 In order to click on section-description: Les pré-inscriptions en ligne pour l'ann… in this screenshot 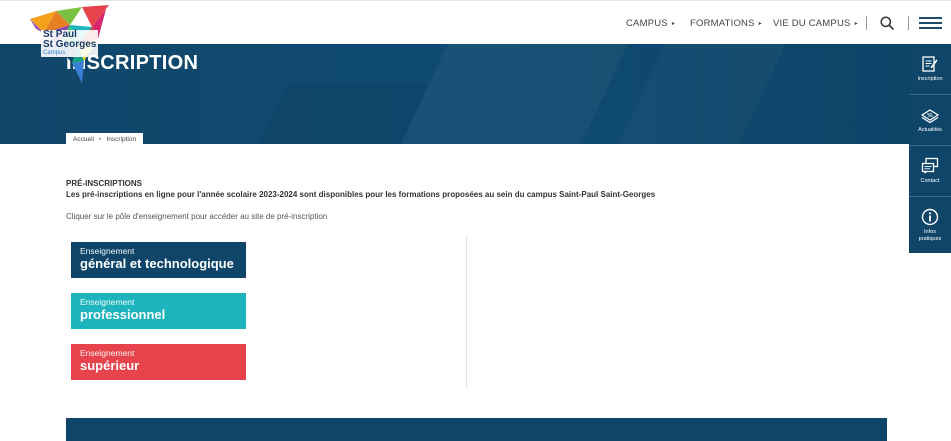, I will do `click(361, 194)`.